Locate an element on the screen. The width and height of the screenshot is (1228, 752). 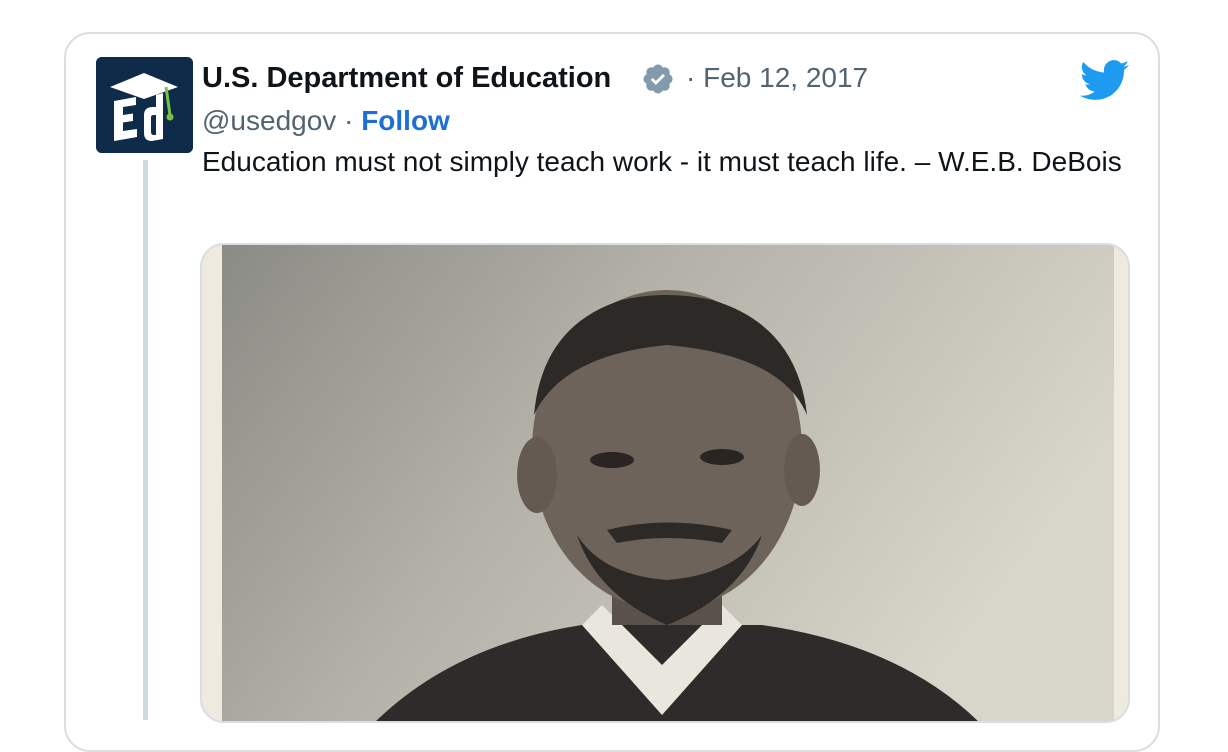
handle-row: @usedgov · Follow is located at coordinates (326, 121).